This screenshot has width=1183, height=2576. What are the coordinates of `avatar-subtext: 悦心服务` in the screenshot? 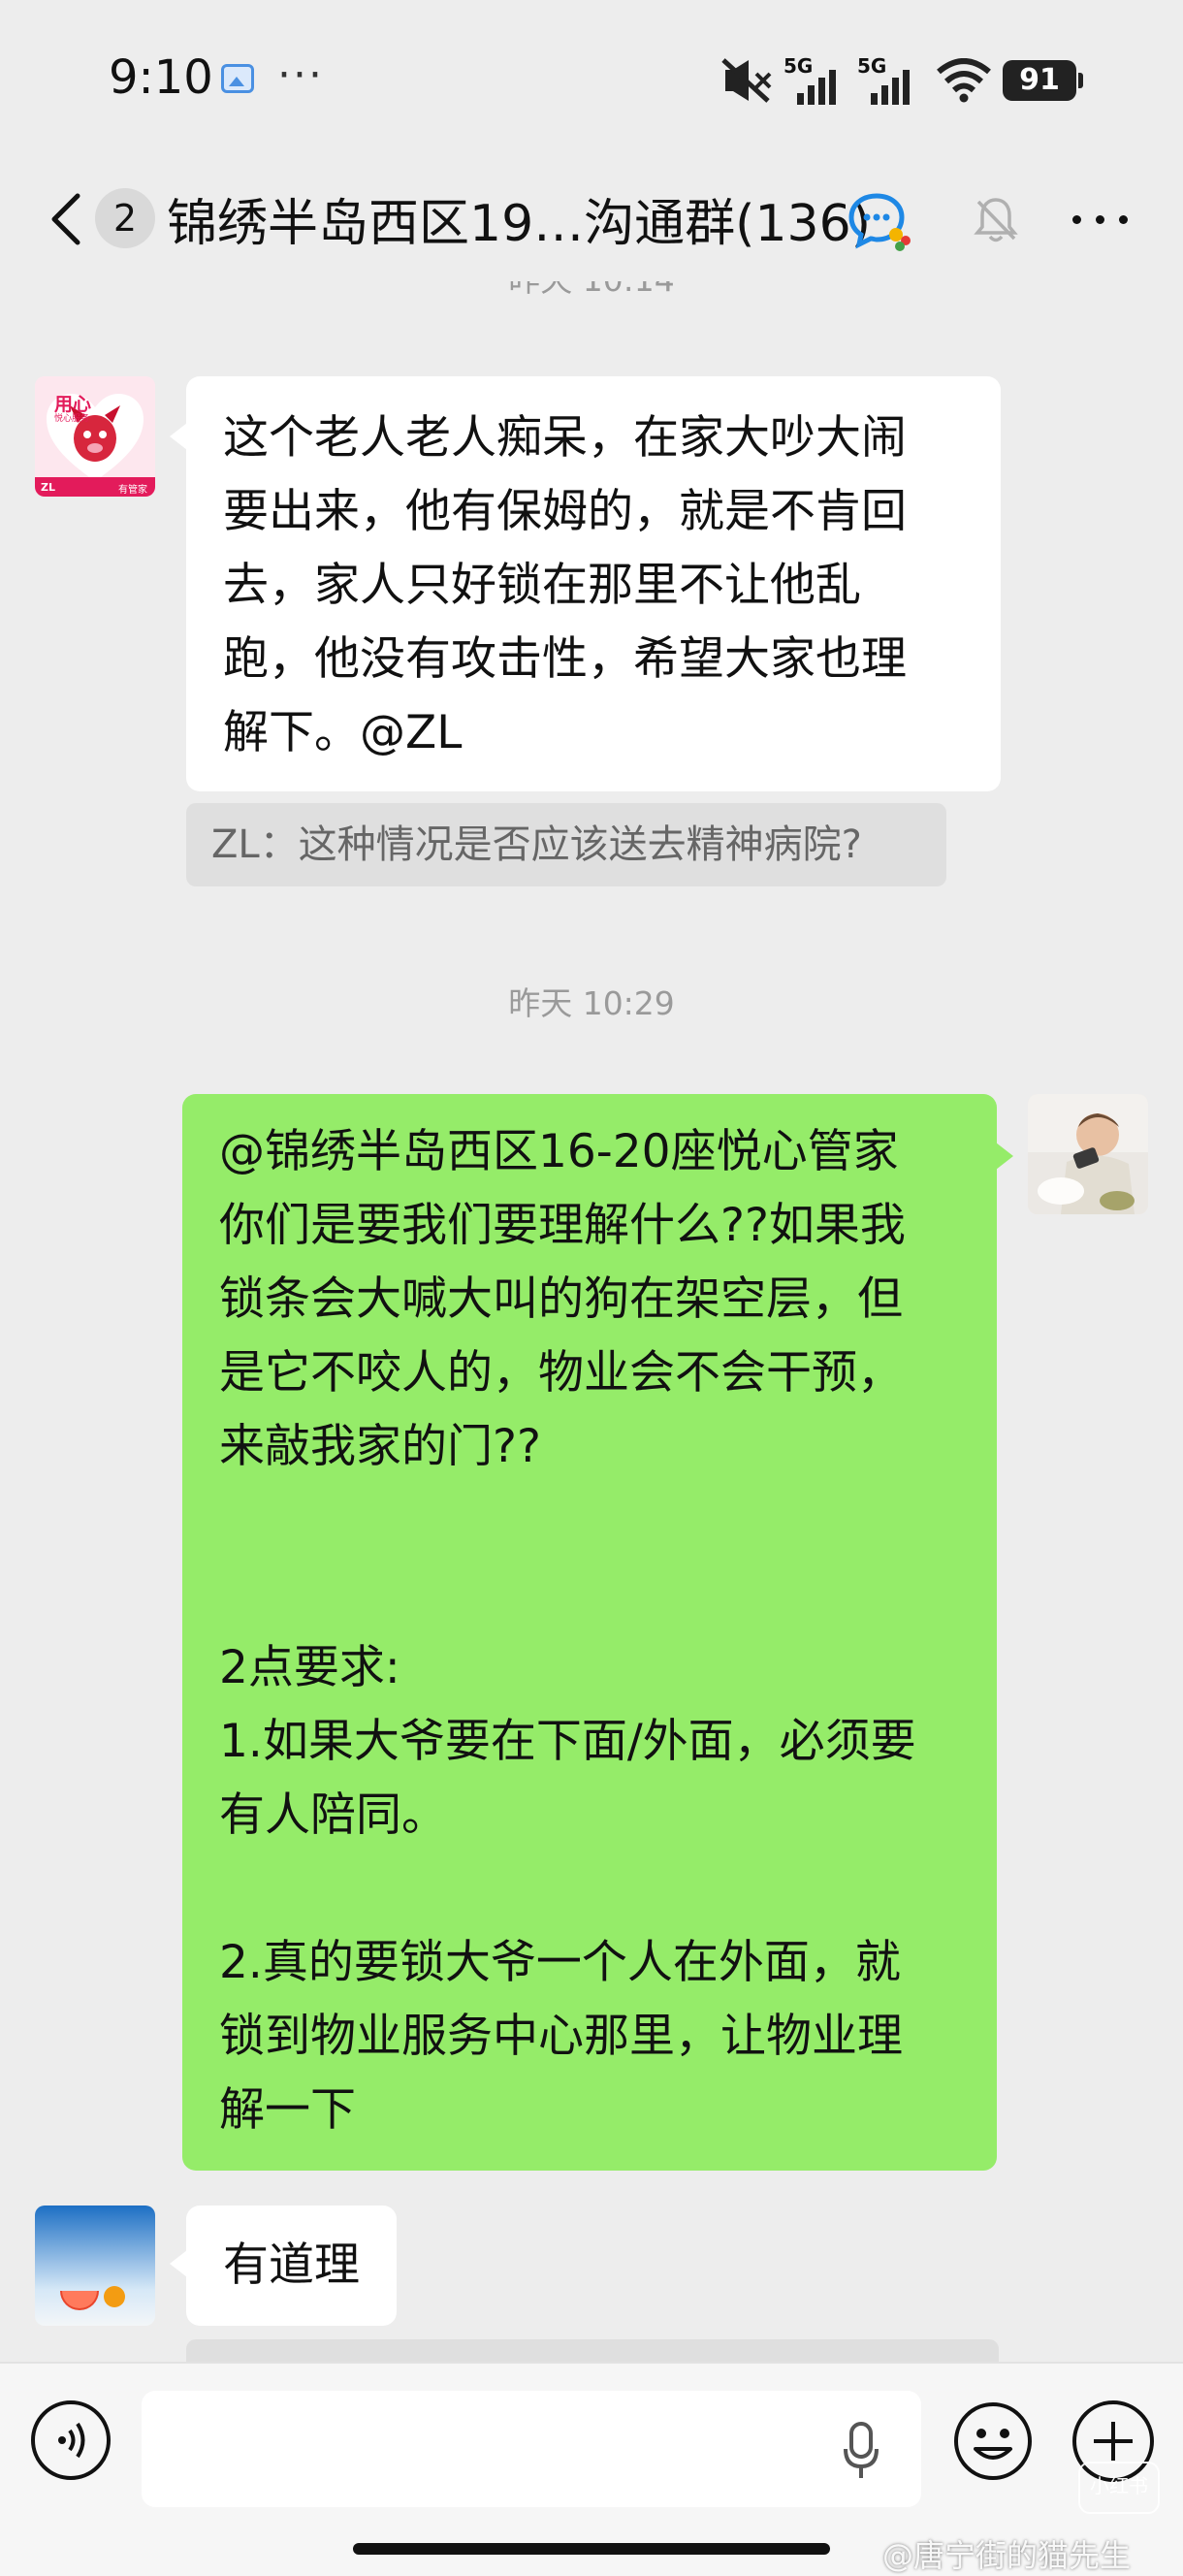 It's located at (72, 419).